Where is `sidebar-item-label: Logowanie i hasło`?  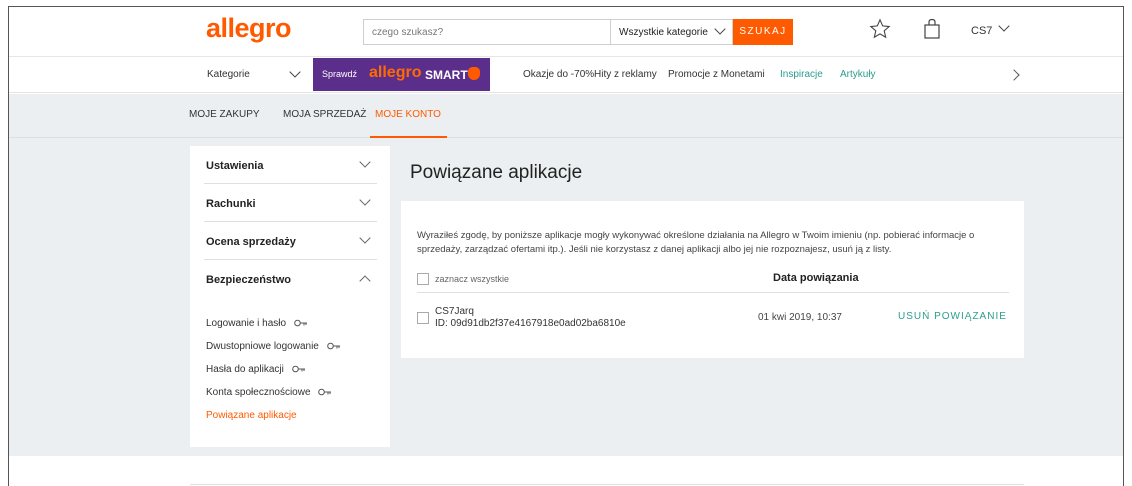
sidebar-item-label: Logowanie i hasło is located at coordinates (246, 323).